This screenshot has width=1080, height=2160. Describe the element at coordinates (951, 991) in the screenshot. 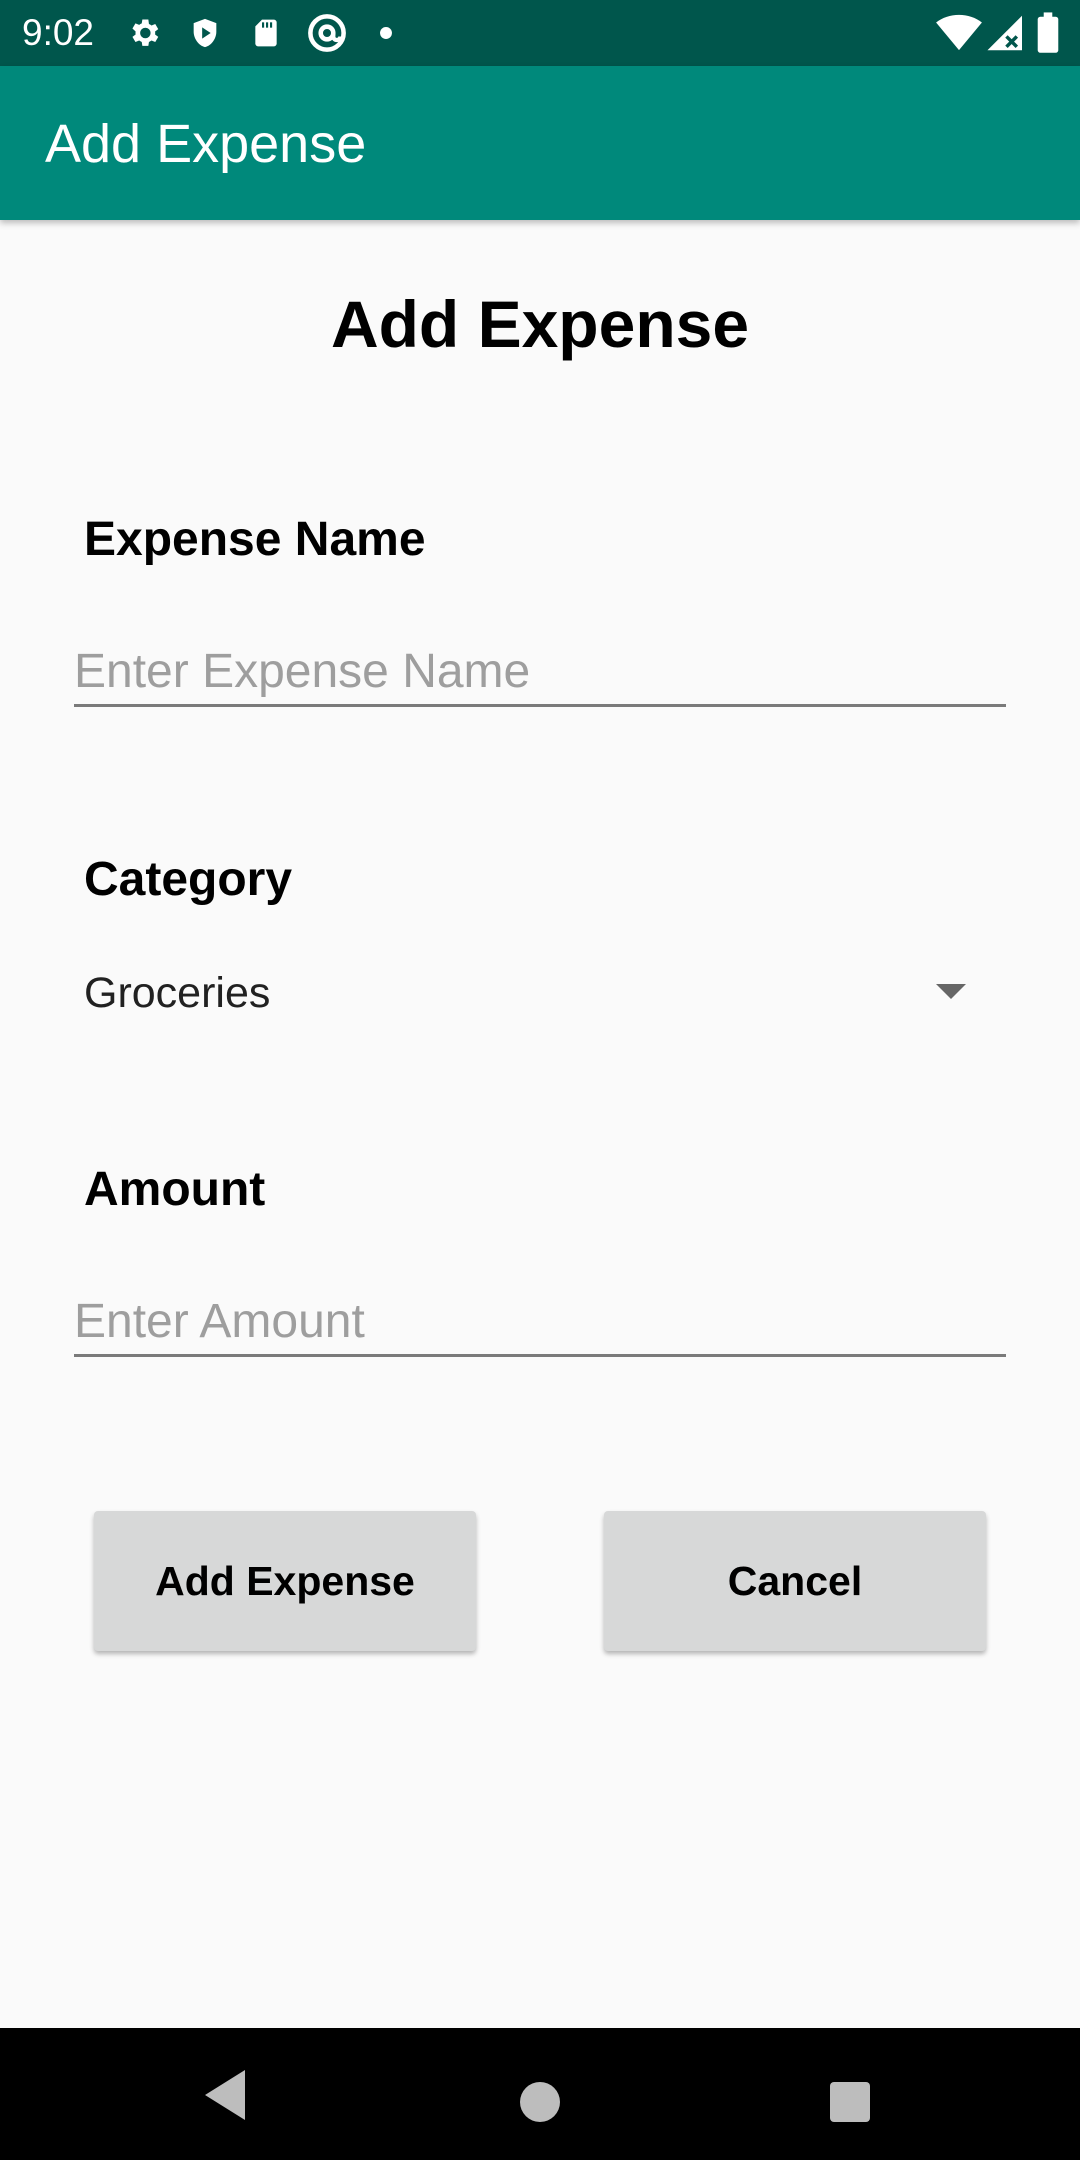

I see `dropdown-arrow-icon` at that location.